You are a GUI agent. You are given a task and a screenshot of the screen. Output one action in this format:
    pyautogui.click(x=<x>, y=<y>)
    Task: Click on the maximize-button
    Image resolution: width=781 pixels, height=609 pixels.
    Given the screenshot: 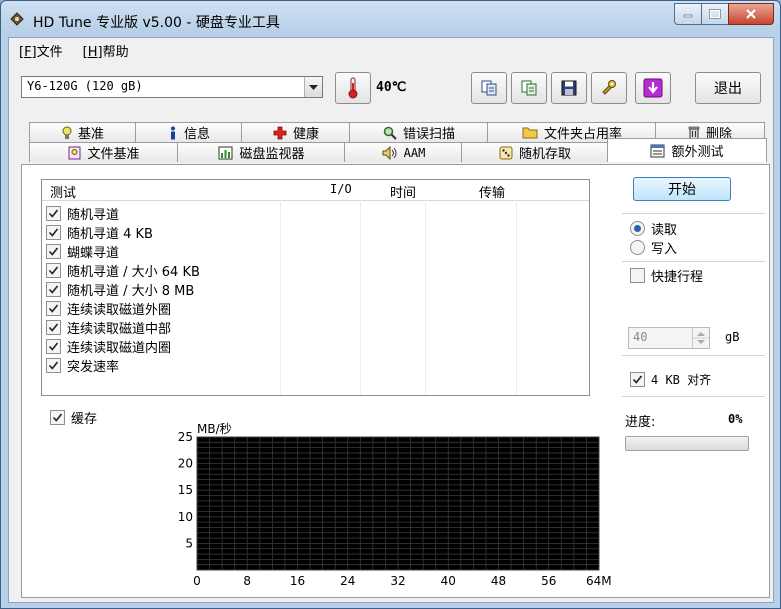 What is the action you would take?
    pyautogui.click(x=715, y=14)
    